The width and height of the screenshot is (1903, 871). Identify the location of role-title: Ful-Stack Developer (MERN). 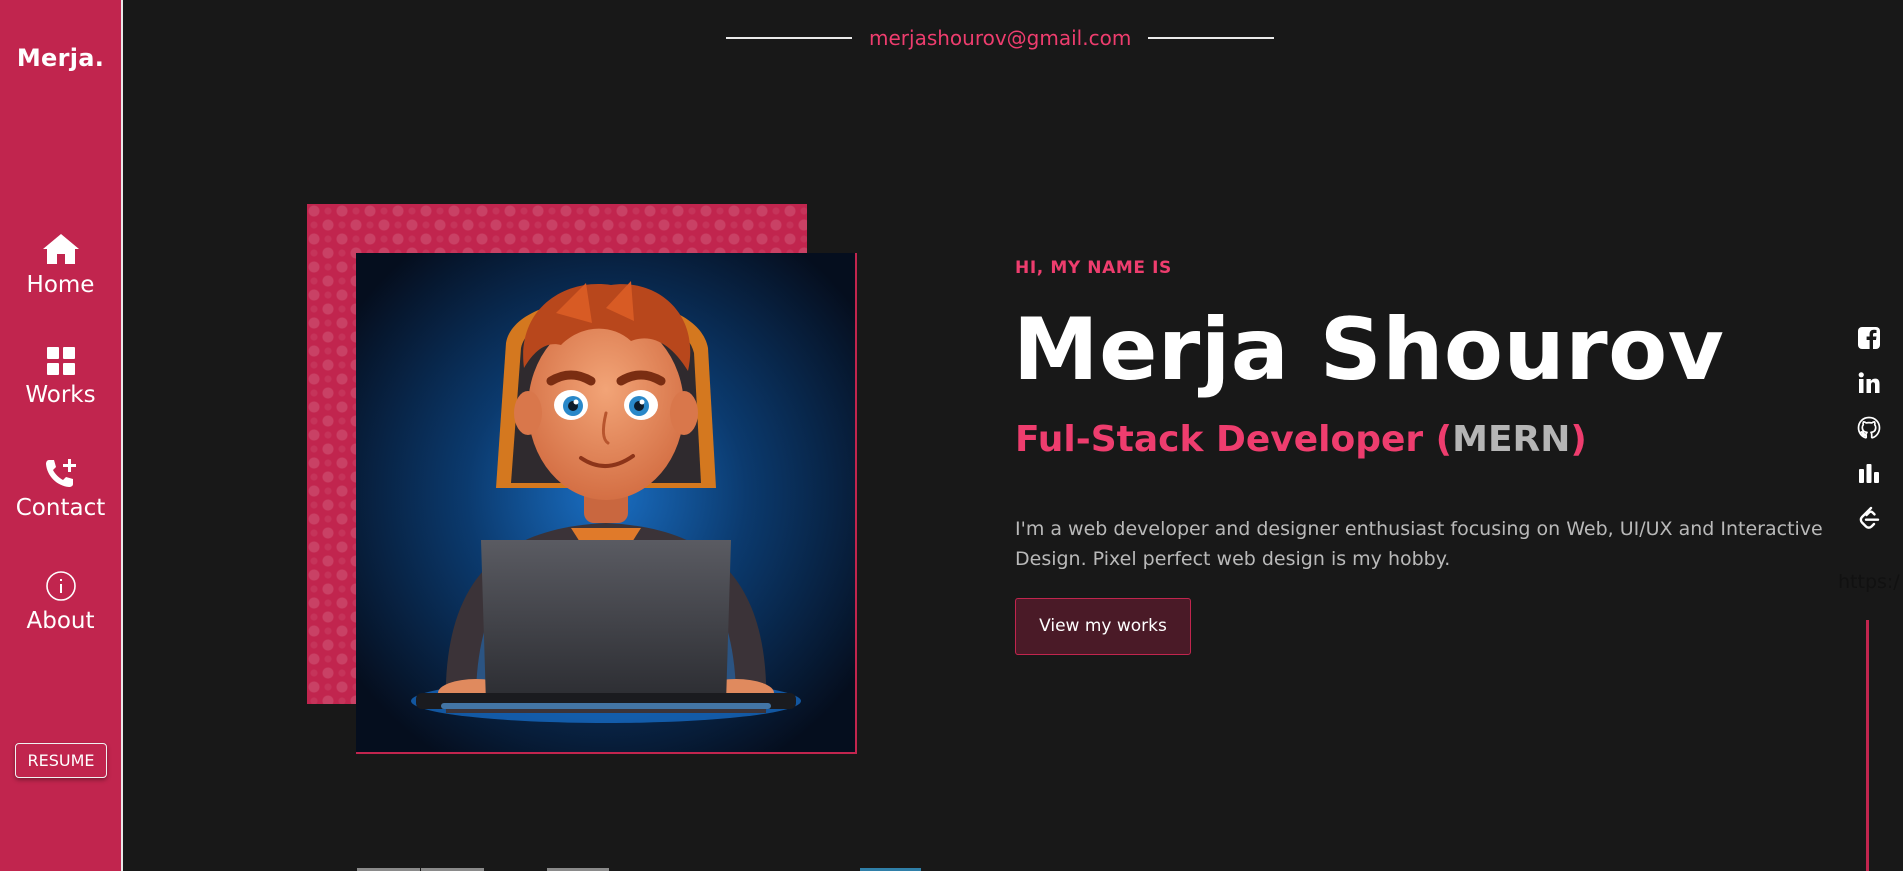
(1301, 439).